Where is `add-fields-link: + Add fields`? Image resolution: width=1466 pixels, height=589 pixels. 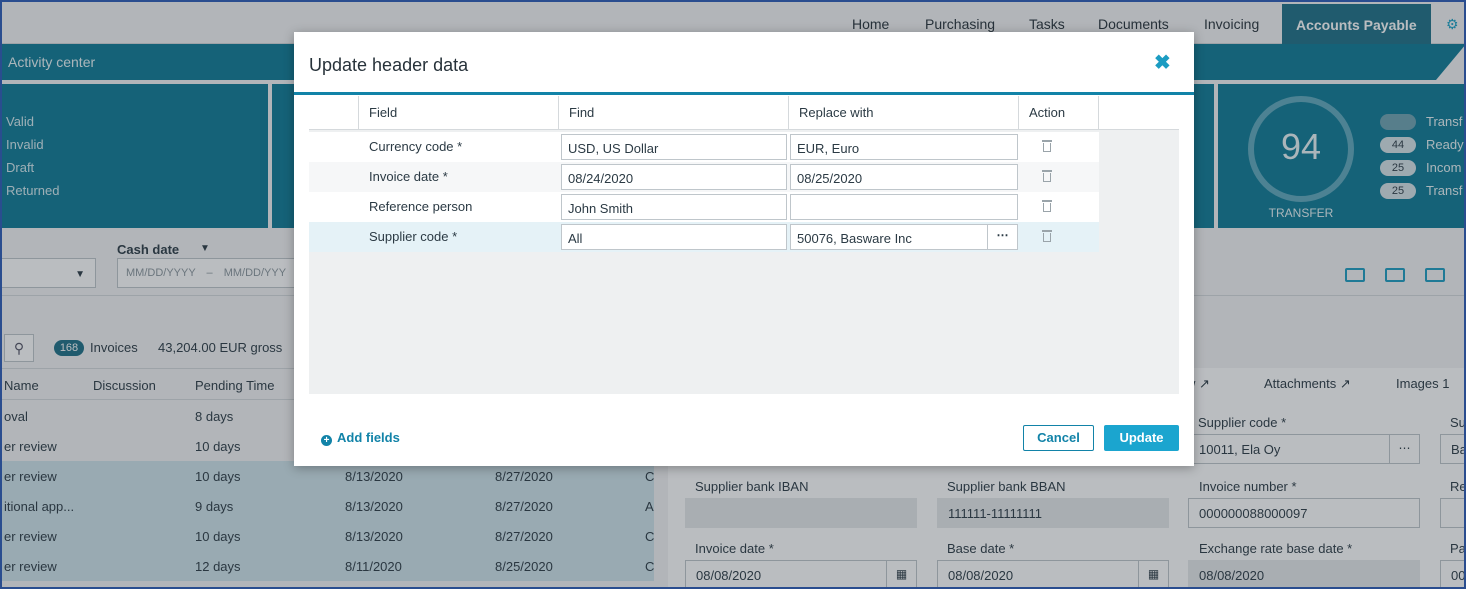 add-fields-link: + Add fields is located at coordinates (360, 438).